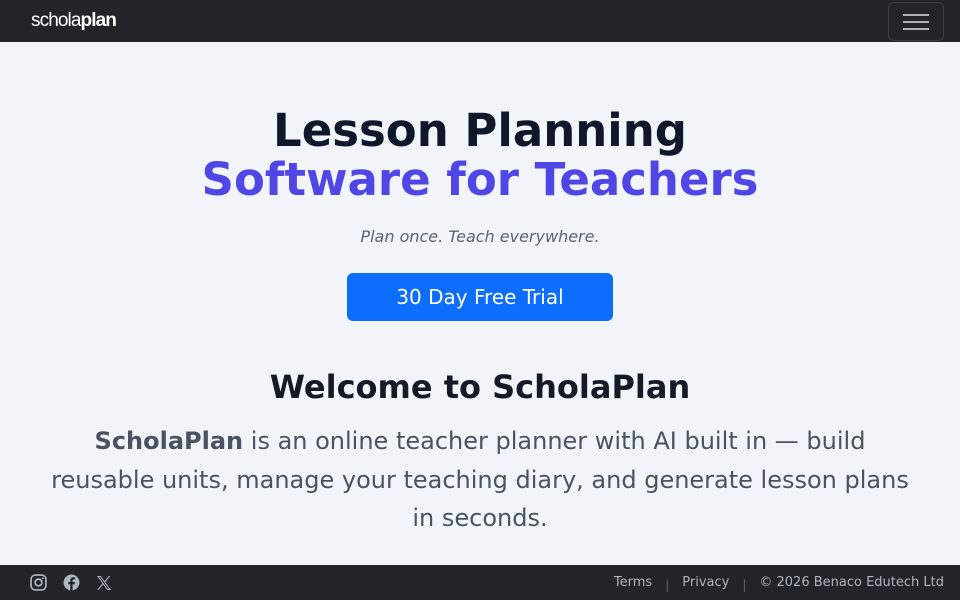 The image size is (960, 600). I want to click on brand-logo: schola plan, so click(74, 21).